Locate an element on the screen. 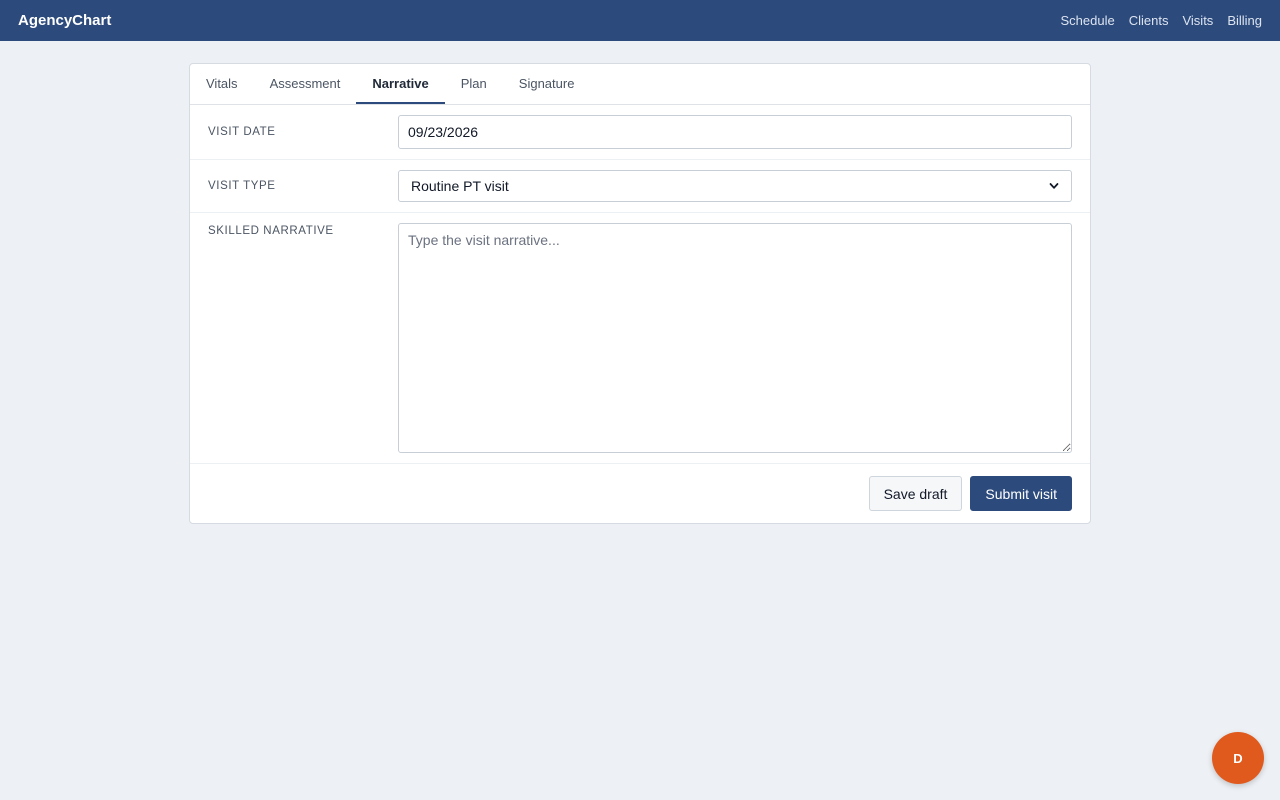  app-brand: AgencyChart is located at coordinates (64, 20).